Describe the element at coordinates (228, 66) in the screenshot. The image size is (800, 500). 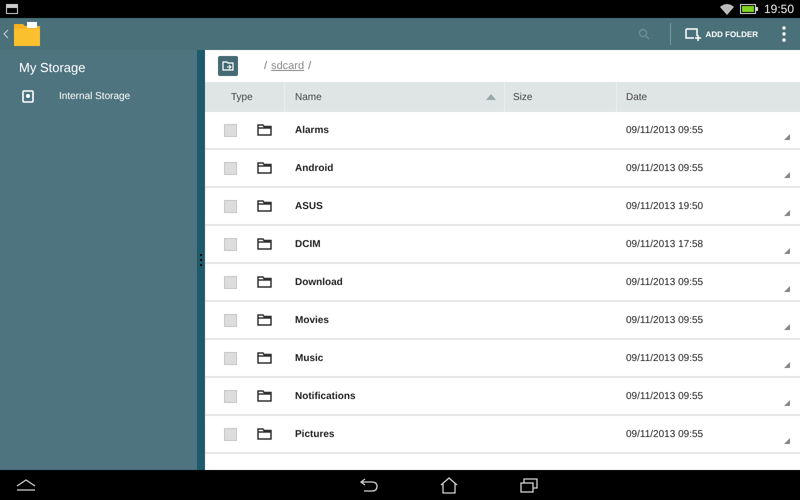
I see `folder-return-icon` at that location.